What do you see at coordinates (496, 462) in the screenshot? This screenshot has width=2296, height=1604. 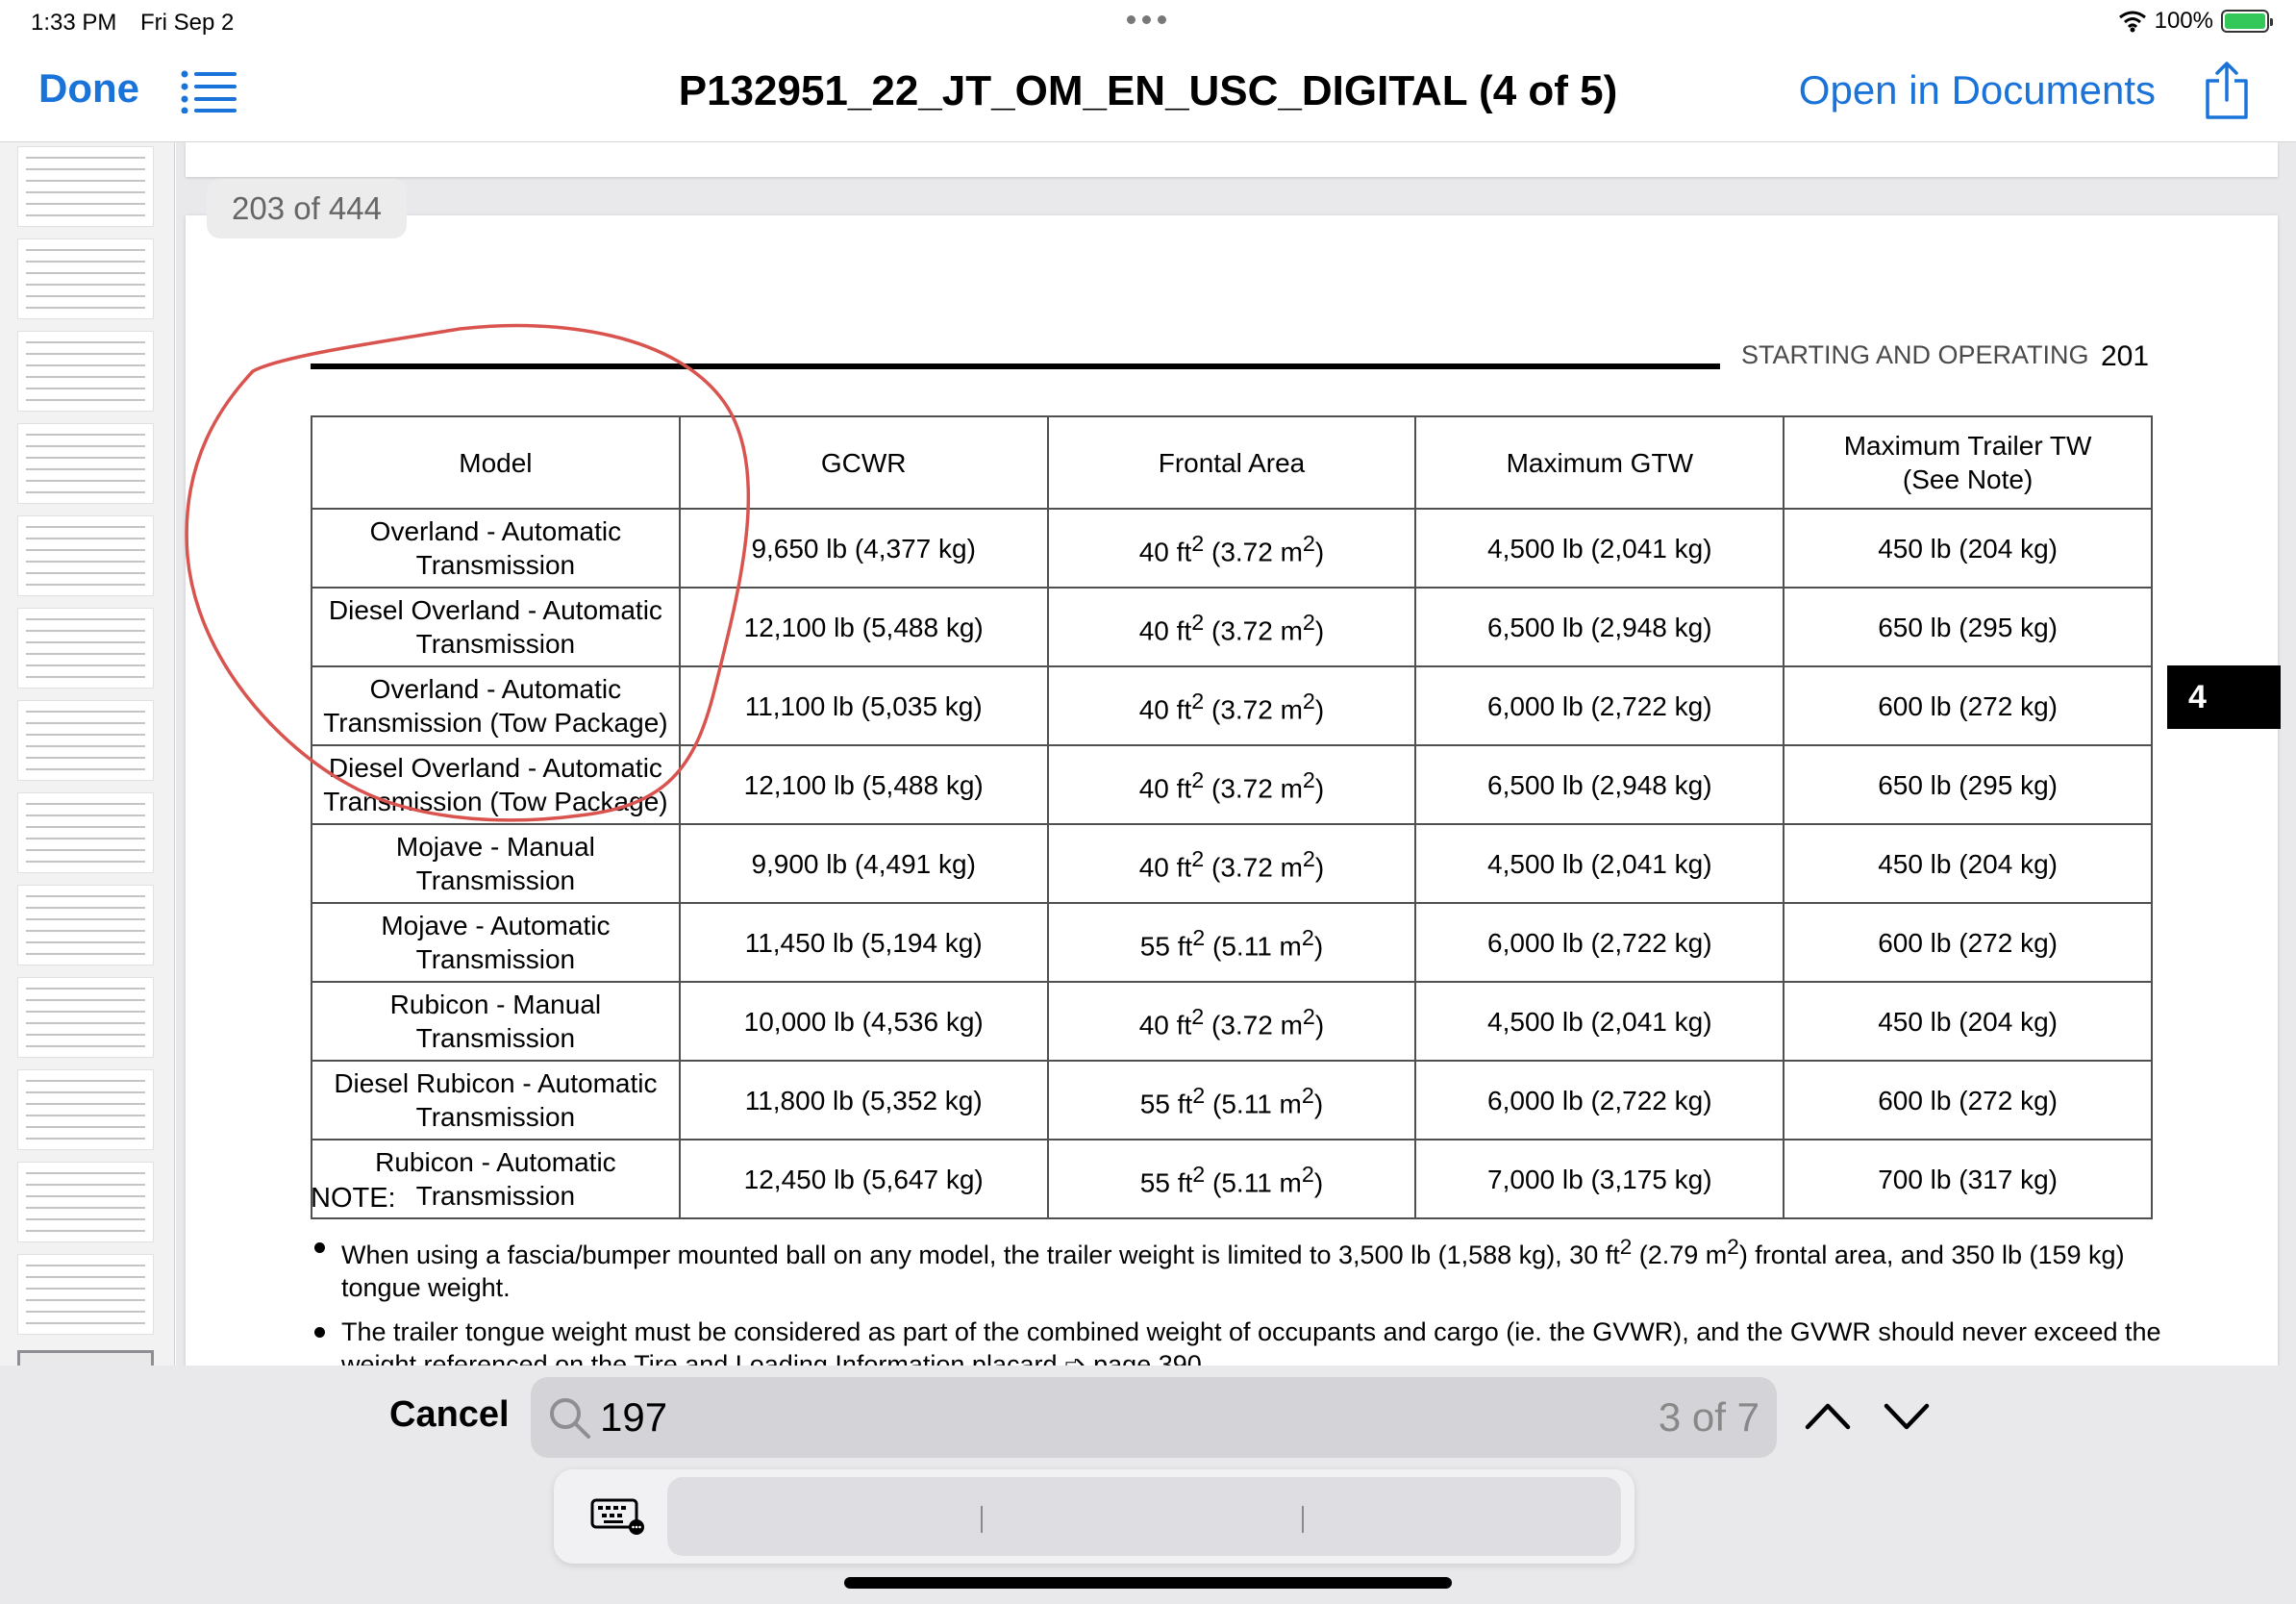 I see `column-header: Model` at bounding box center [496, 462].